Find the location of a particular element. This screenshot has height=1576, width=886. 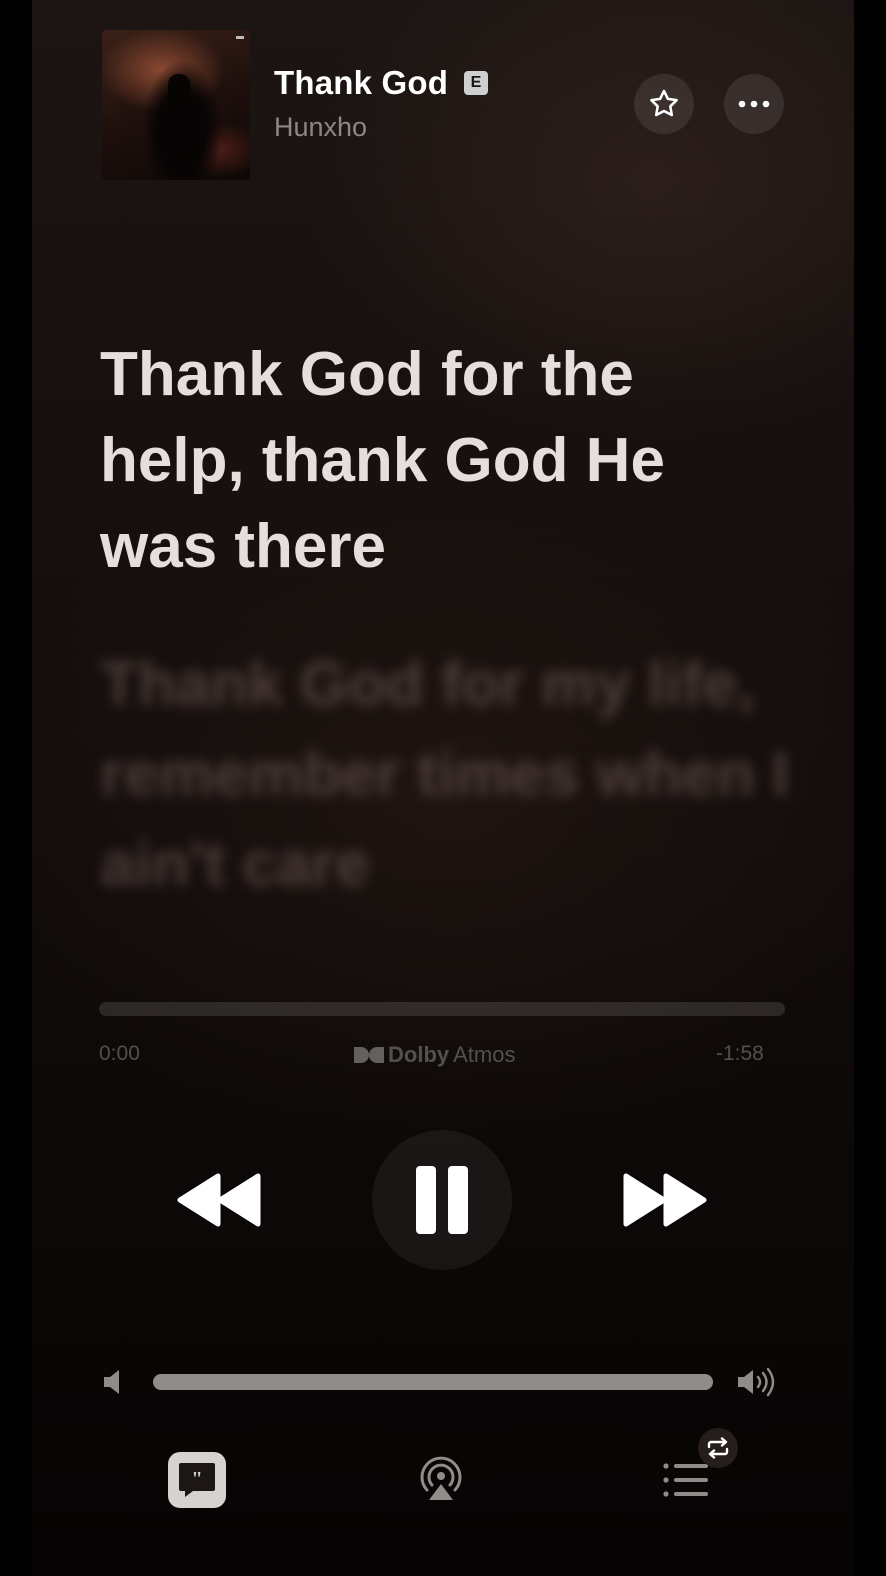

dolby-word: Dolby is located at coordinates (419, 1054).